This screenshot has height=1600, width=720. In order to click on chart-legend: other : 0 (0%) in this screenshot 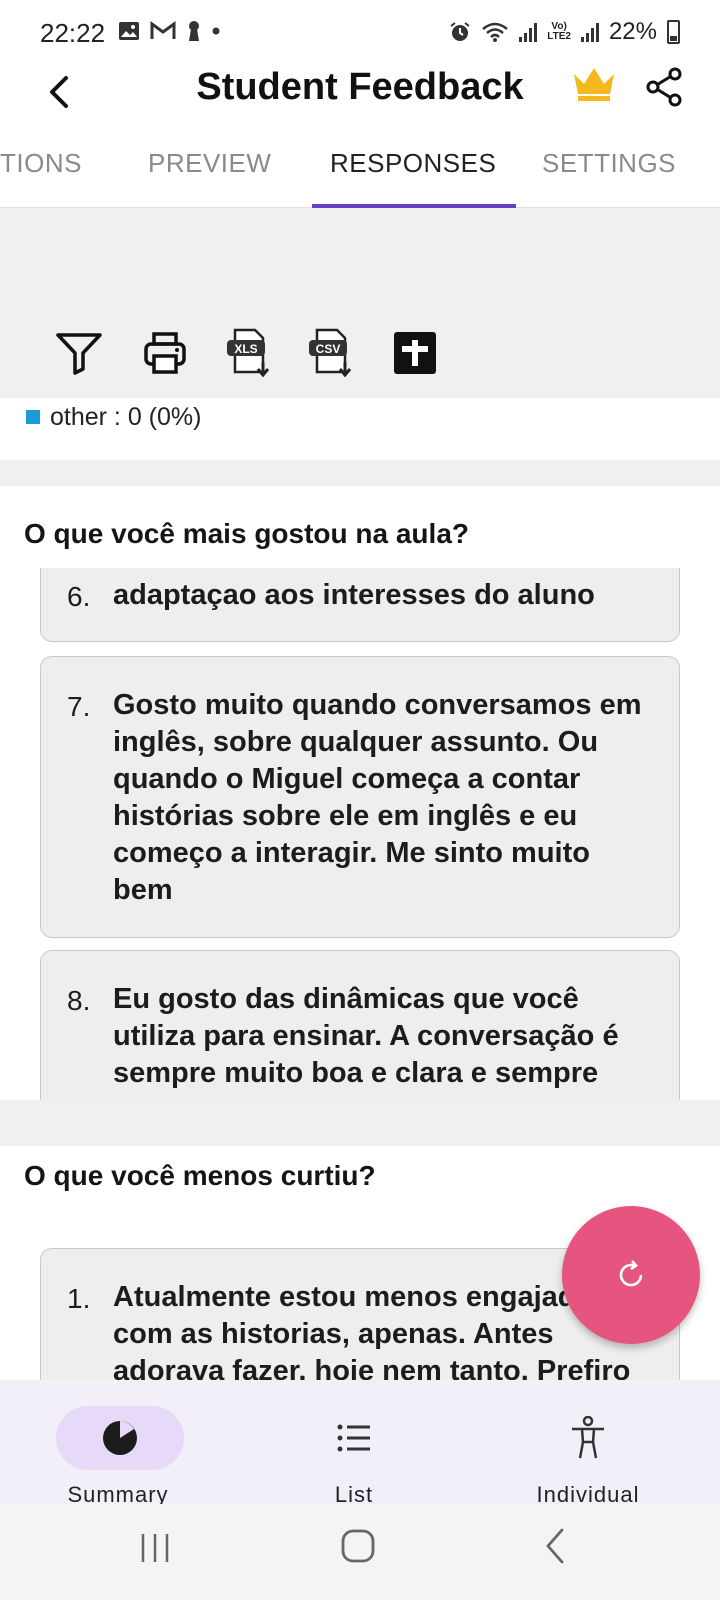, I will do `click(360, 429)`.